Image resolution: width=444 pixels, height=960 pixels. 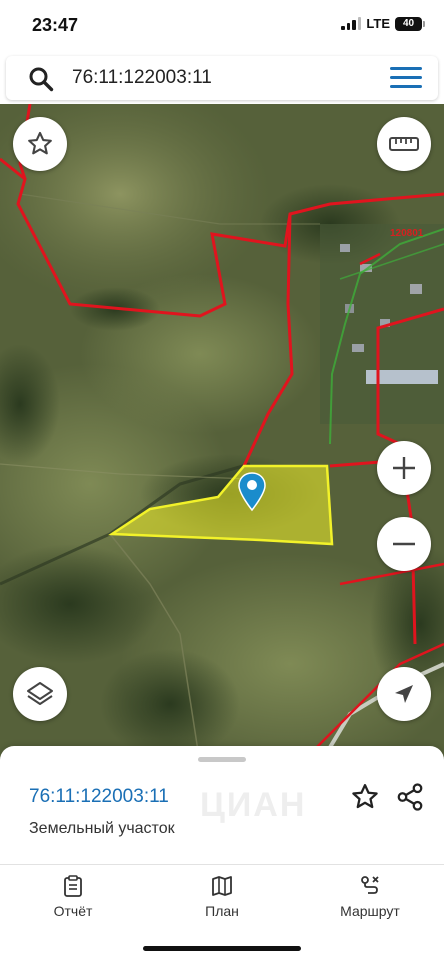 I want to click on ruler-button, so click(x=404, y=144).